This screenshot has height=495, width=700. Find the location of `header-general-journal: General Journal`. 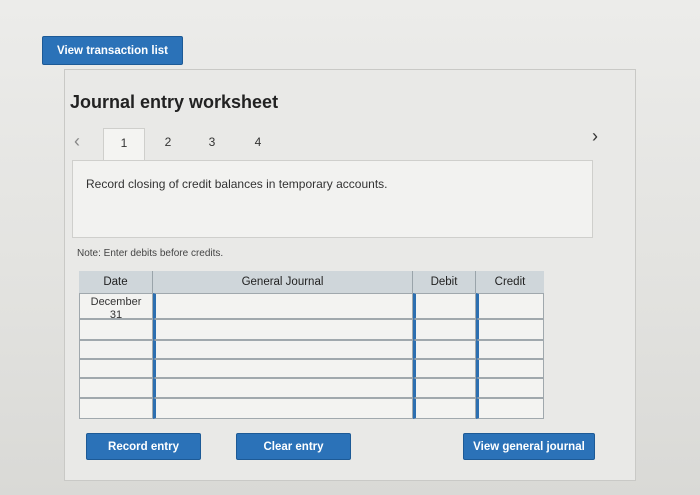

header-general-journal: General Journal is located at coordinates (283, 282).